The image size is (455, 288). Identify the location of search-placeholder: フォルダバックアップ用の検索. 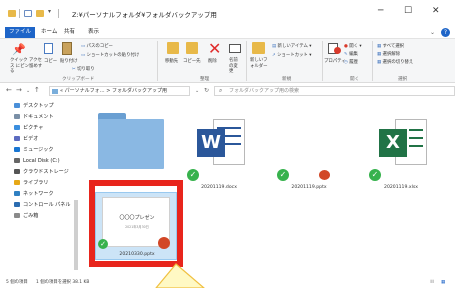
(264, 91).